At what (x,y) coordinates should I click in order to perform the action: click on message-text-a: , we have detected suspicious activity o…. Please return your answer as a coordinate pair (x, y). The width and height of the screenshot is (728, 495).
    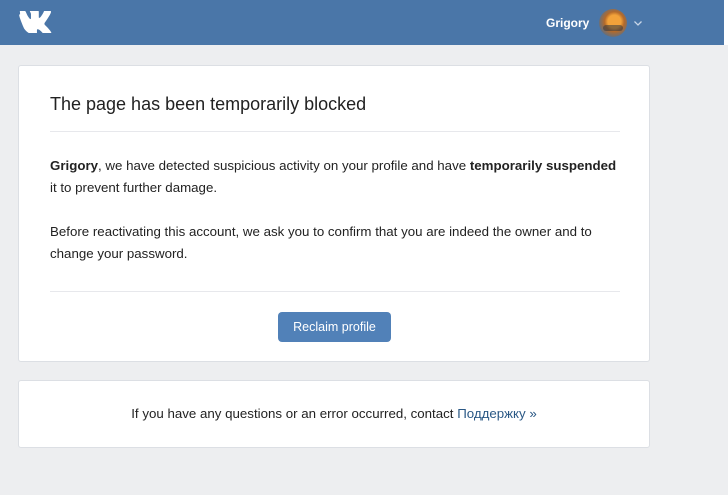
    Looking at the image, I should click on (284, 165).